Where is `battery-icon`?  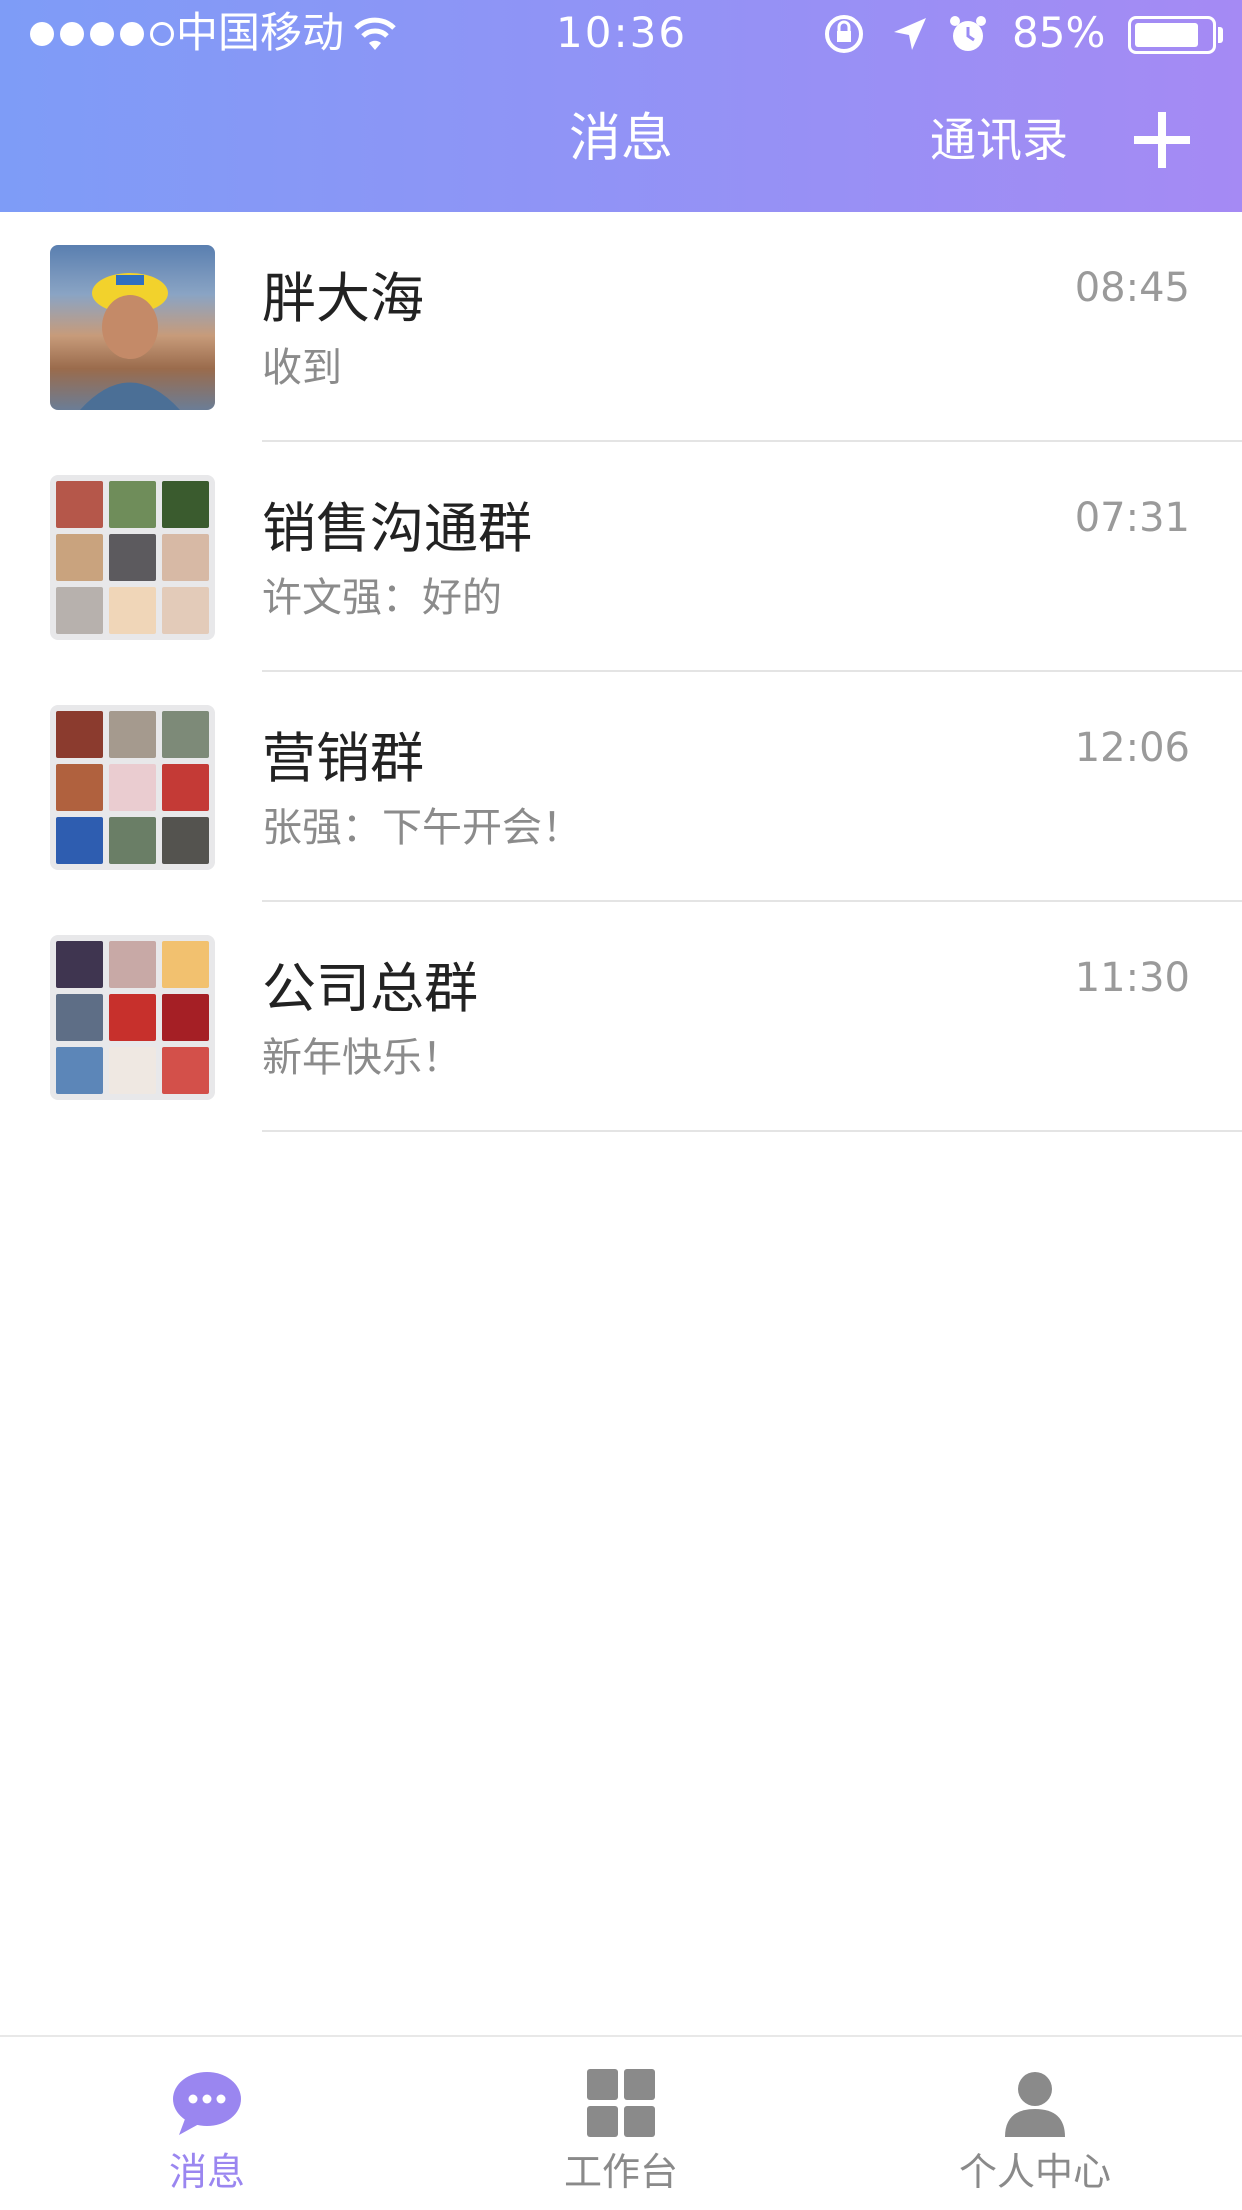
battery-icon is located at coordinates (1172, 35).